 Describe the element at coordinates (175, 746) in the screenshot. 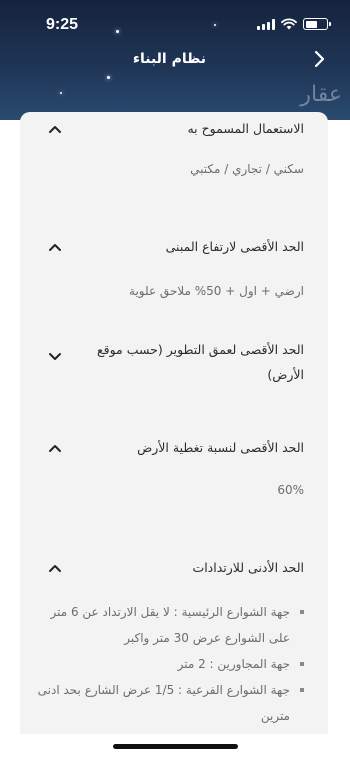

I see `home-indicator` at that location.